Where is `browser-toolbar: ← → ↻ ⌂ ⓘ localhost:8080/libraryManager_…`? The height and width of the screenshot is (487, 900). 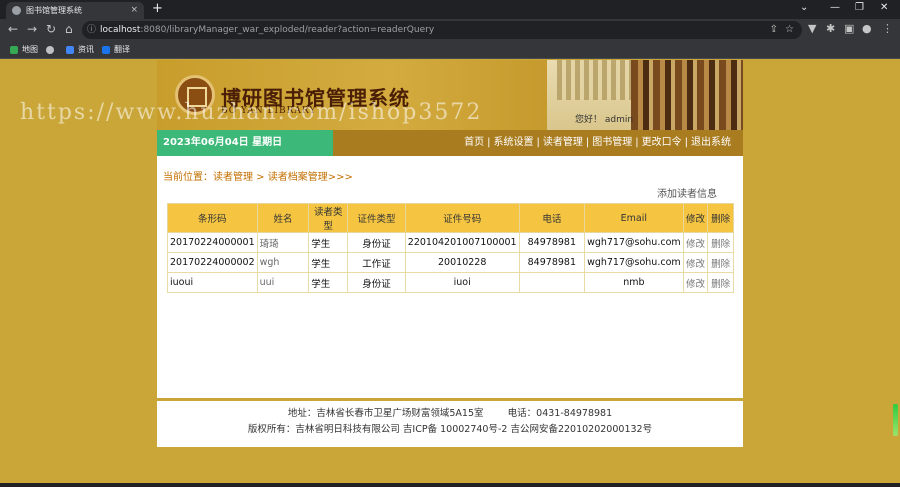 browser-toolbar: ← → ↻ ⌂ ⓘ localhost:8080/libraryManager_… is located at coordinates (450, 30).